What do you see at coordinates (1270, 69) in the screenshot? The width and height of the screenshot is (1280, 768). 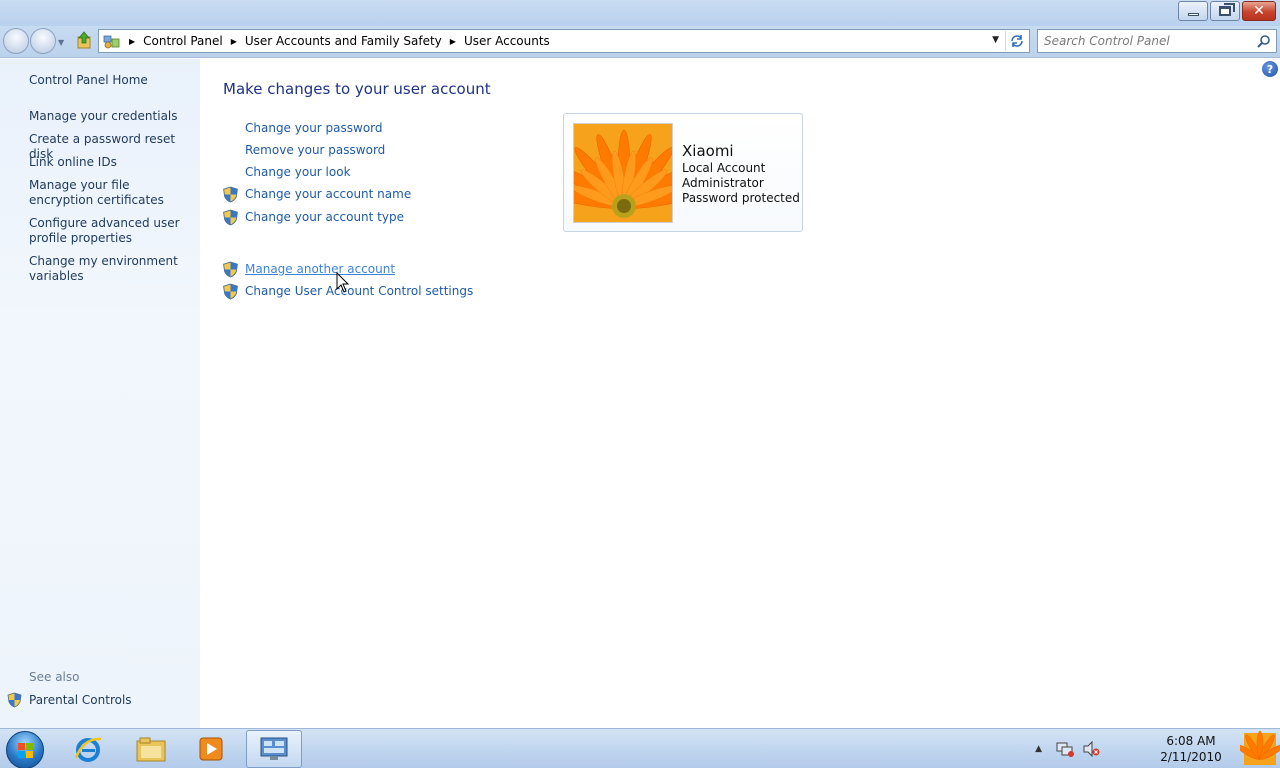 I see `help-icon: ?` at bounding box center [1270, 69].